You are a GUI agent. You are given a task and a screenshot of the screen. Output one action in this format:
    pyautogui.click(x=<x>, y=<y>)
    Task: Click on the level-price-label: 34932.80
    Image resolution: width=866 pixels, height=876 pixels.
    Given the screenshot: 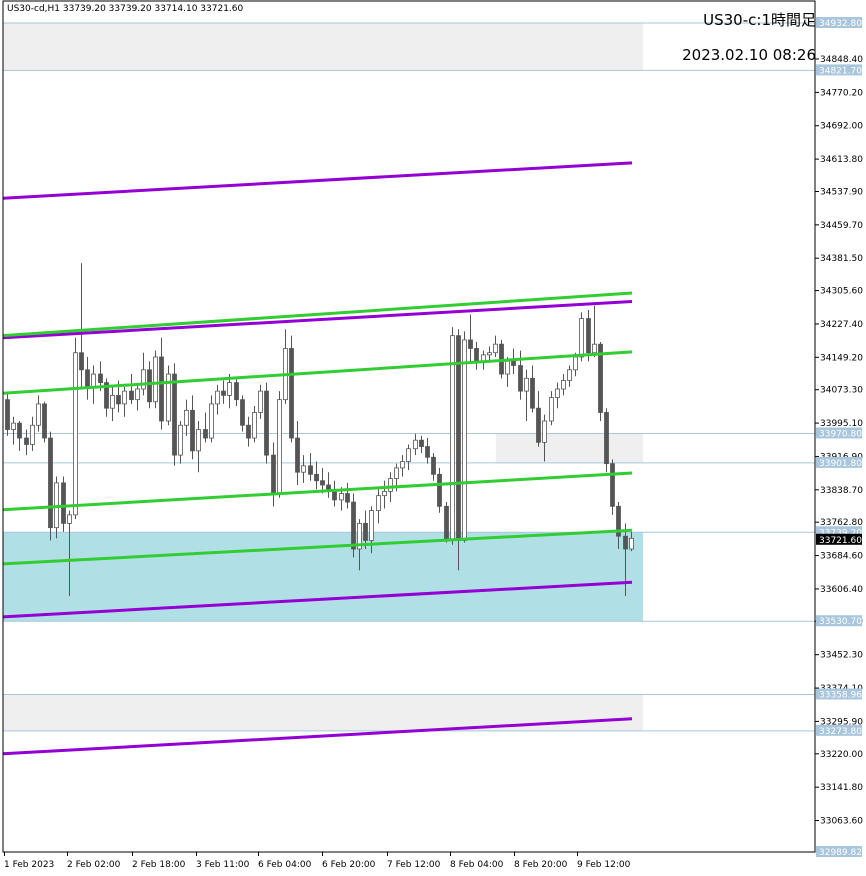 What is the action you would take?
    pyautogui.click(x=840, y=24)
    